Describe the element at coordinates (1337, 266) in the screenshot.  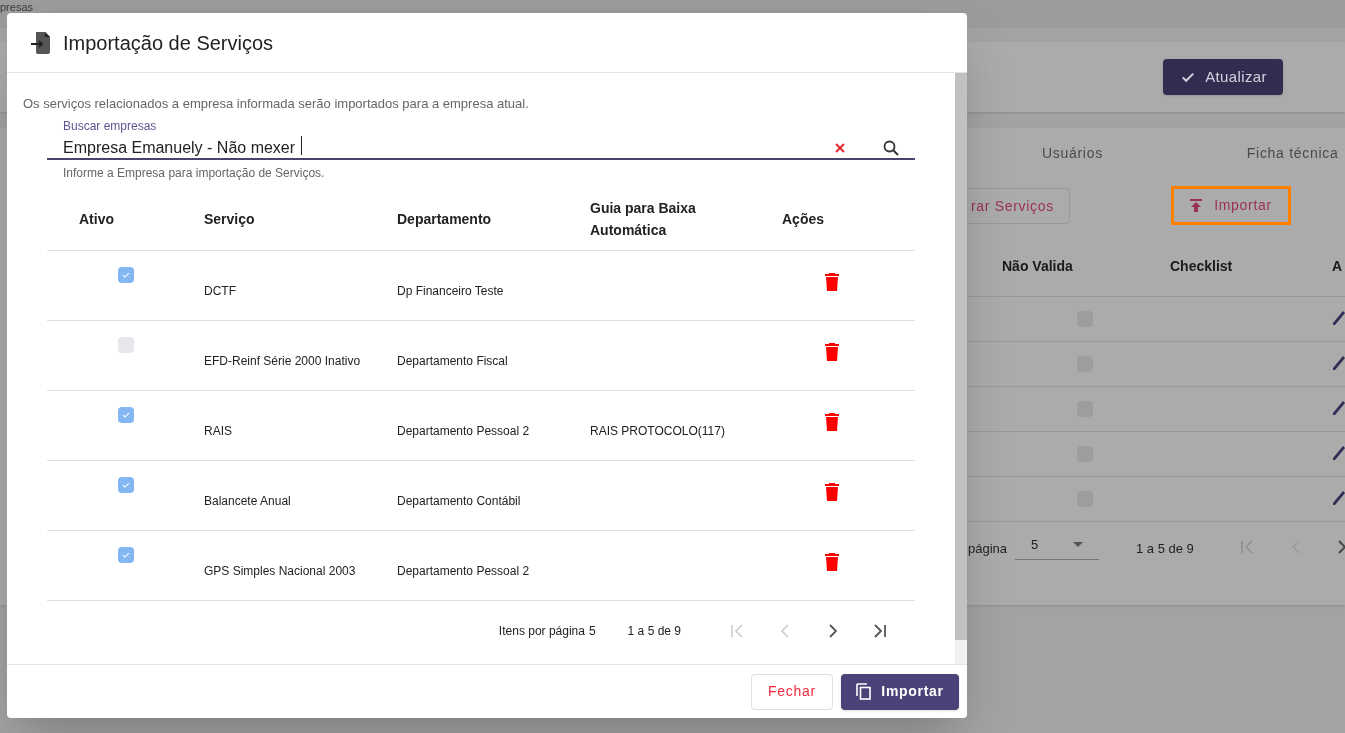
I see `column-header: A` at that location.